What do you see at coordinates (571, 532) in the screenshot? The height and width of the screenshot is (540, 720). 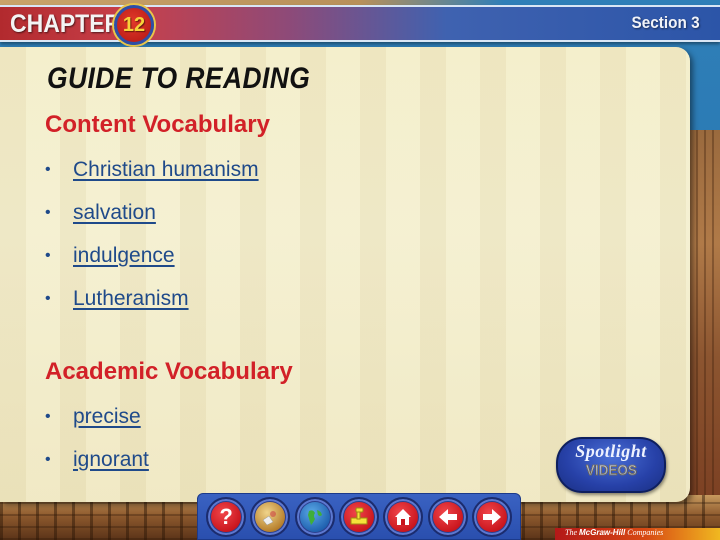 I see `brand-prefix: The` at bounding box center [571, 532].